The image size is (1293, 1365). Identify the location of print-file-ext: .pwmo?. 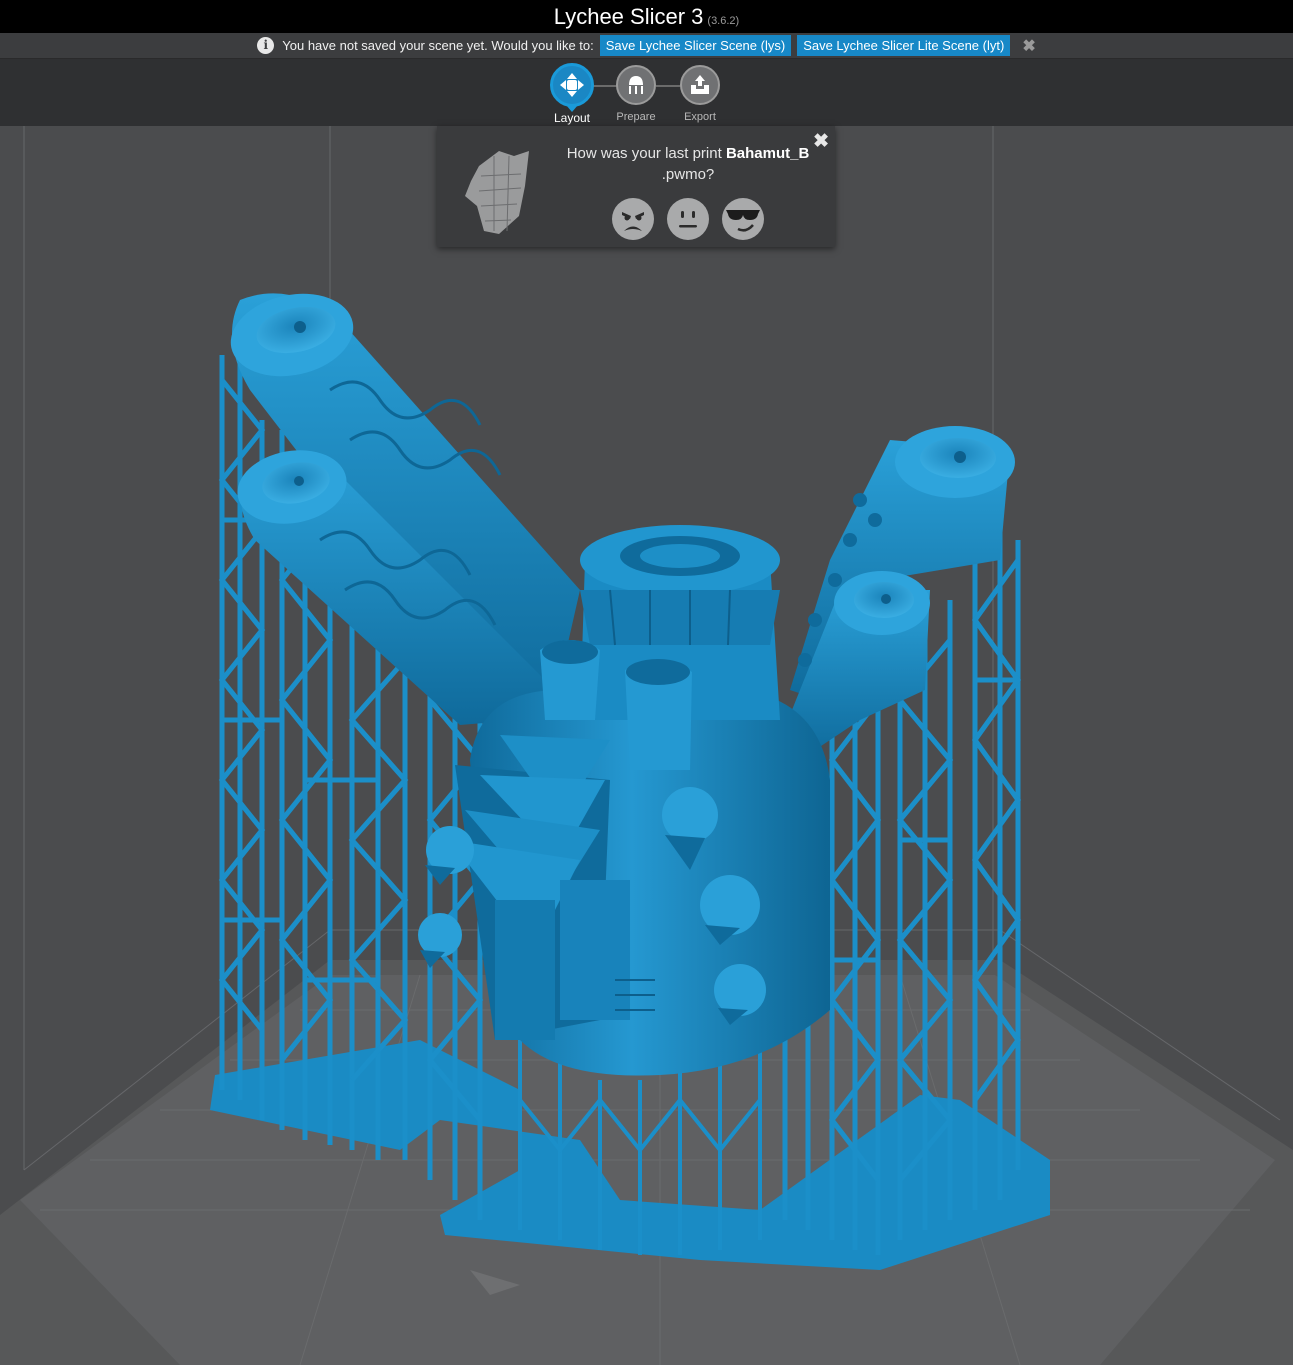
(688, 174).